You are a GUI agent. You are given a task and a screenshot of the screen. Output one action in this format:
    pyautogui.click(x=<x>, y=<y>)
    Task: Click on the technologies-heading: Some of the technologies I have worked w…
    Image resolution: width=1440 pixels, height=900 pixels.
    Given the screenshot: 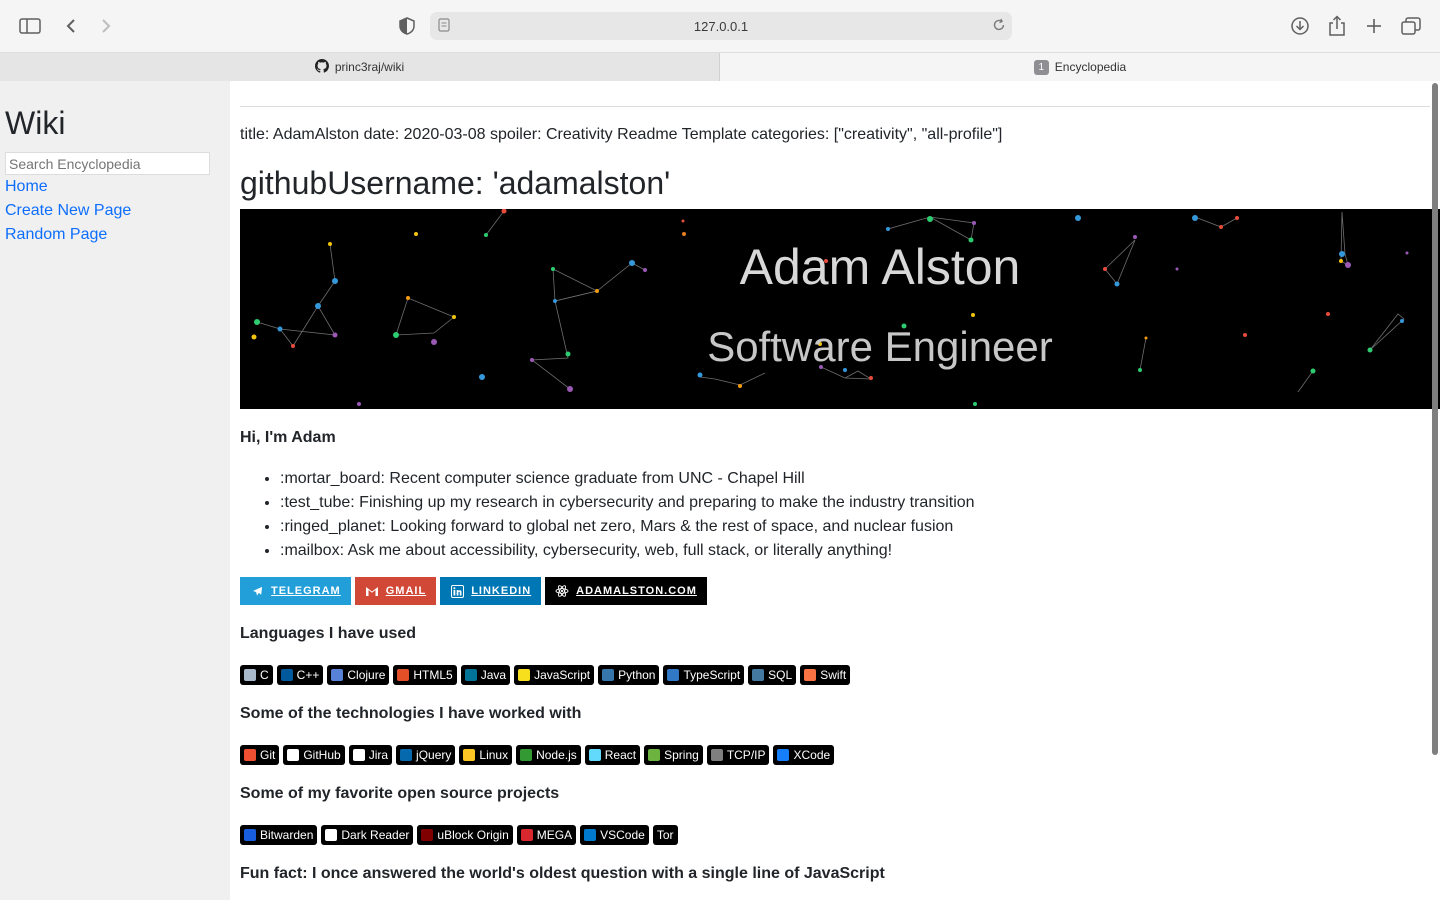 What is the action you would take?
    pyautogui.click(x=411, y=713)
    